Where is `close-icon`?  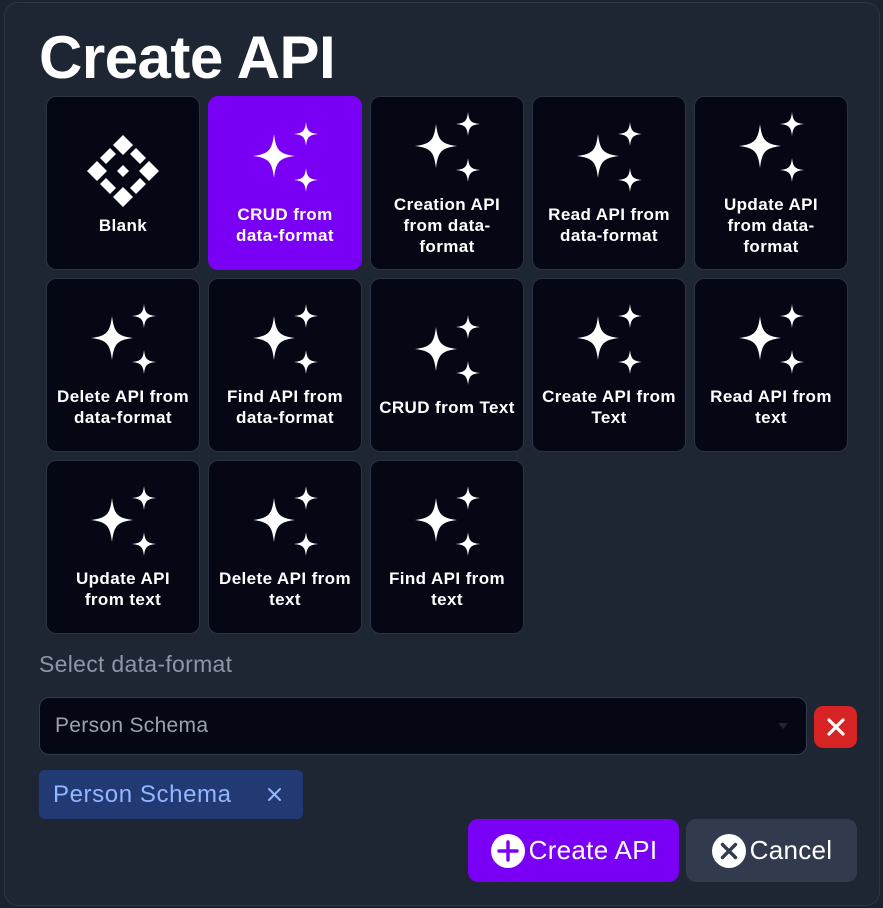 close-icon is located at coordinates (835, 727).